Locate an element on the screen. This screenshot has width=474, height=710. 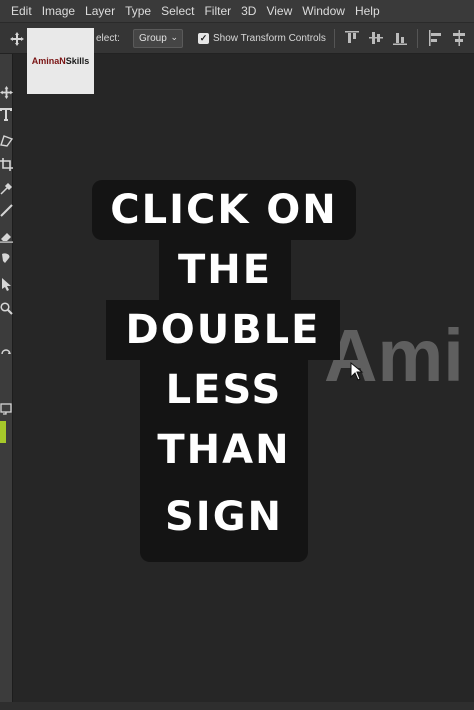
menu-image: Image is located at coordinates (58, 11).